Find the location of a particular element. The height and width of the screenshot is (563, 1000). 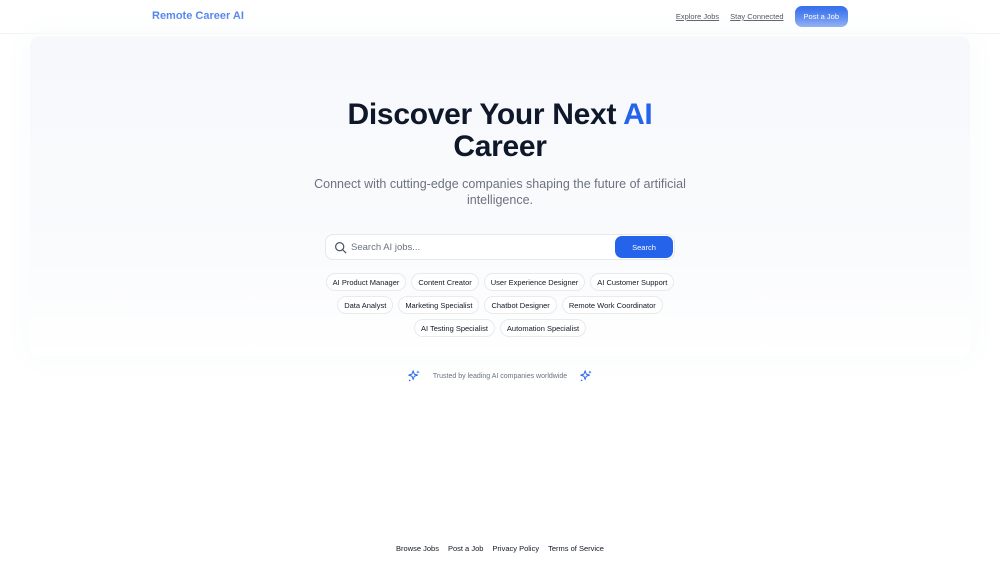

tag-chip: Marketing Specialist is located at coordinates (439, 305).